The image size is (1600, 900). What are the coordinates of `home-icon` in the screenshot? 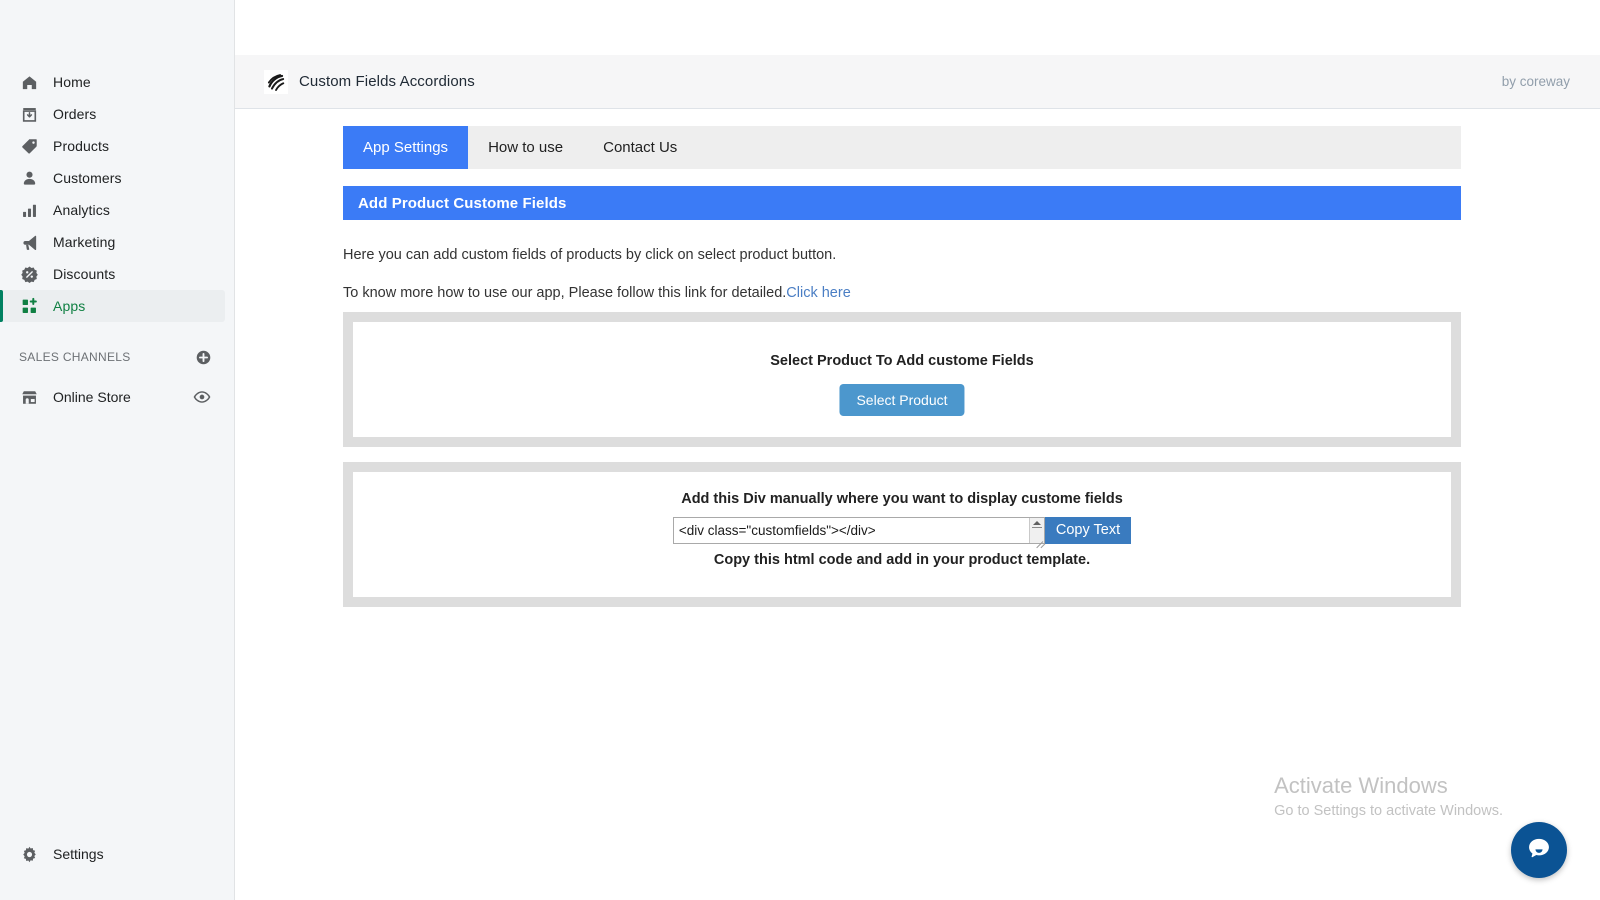 It's located at (29, 82).